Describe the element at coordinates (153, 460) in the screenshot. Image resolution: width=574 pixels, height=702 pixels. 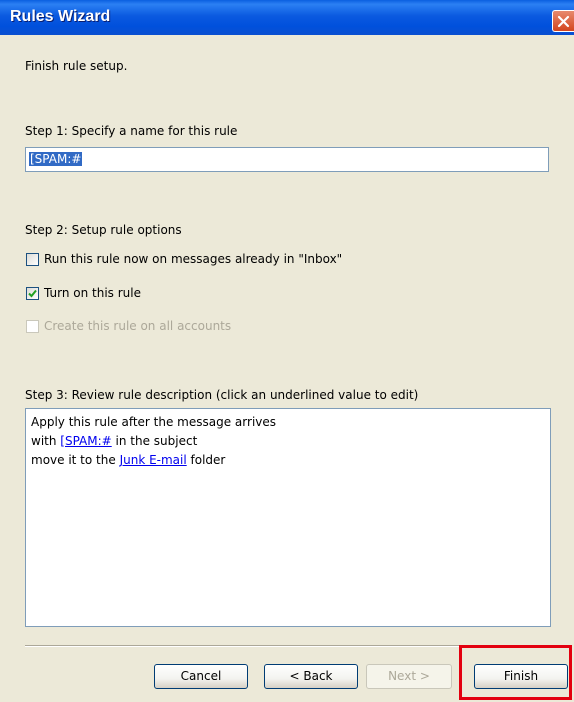
I see `folder-value-link: Junk E-mail` at that location.